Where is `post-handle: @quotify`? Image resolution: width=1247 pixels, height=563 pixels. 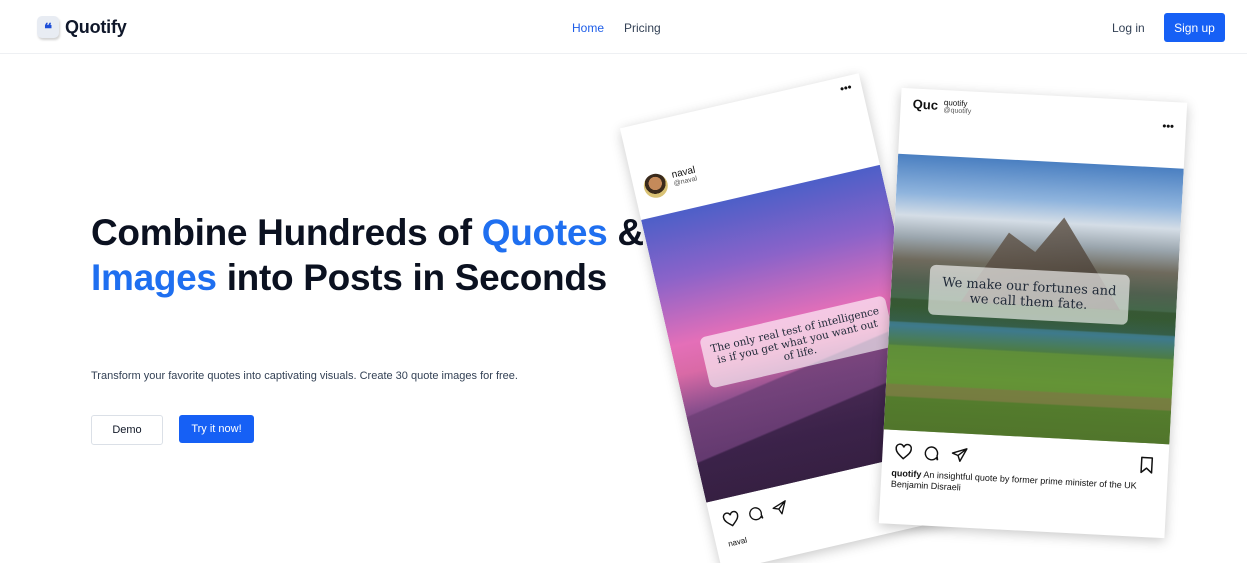 post-handle: @quotify is located at coordinates (957, 111).